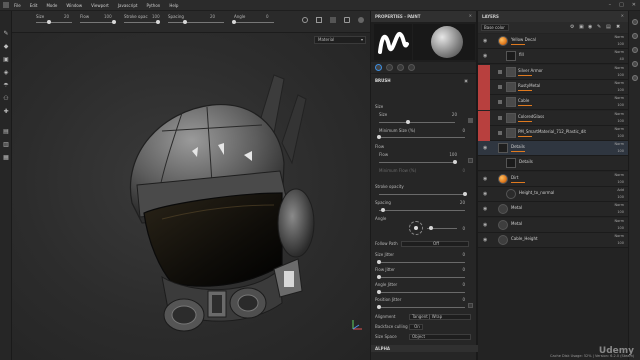 The height and width of the screenshot is (360, 640). I want to click on prop-size-jitter-slider, so click(422, 262).